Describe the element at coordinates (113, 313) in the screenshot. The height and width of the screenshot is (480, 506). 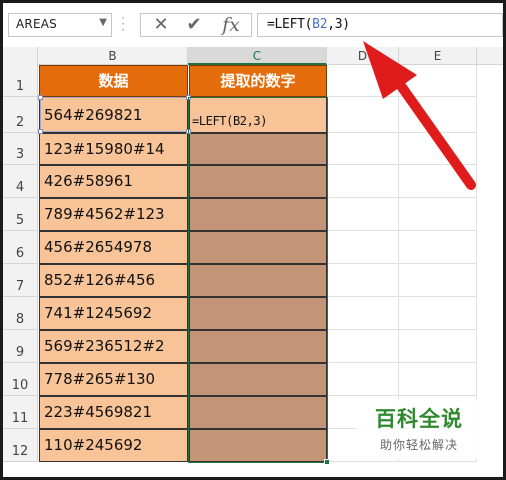
I see `cell-b8: 741#1245692` at that location.